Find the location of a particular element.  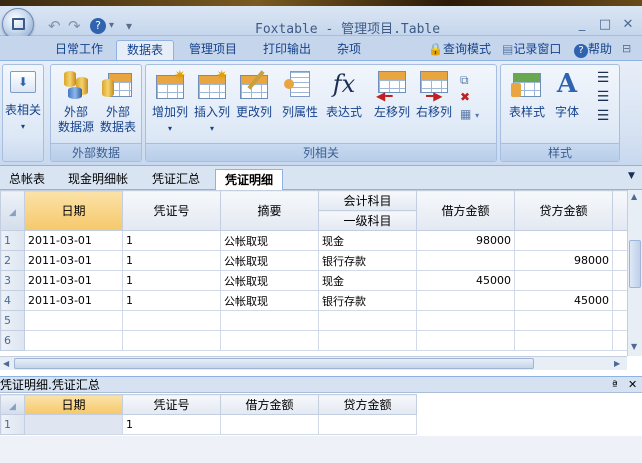

cell-subject: 现金 is located at coordinates (367, 280).